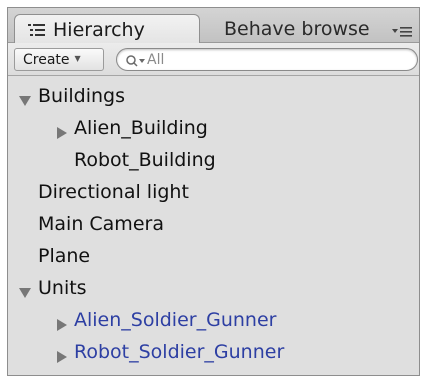  I want to click on chevron-down-icon: ▼, so click(77, 58).